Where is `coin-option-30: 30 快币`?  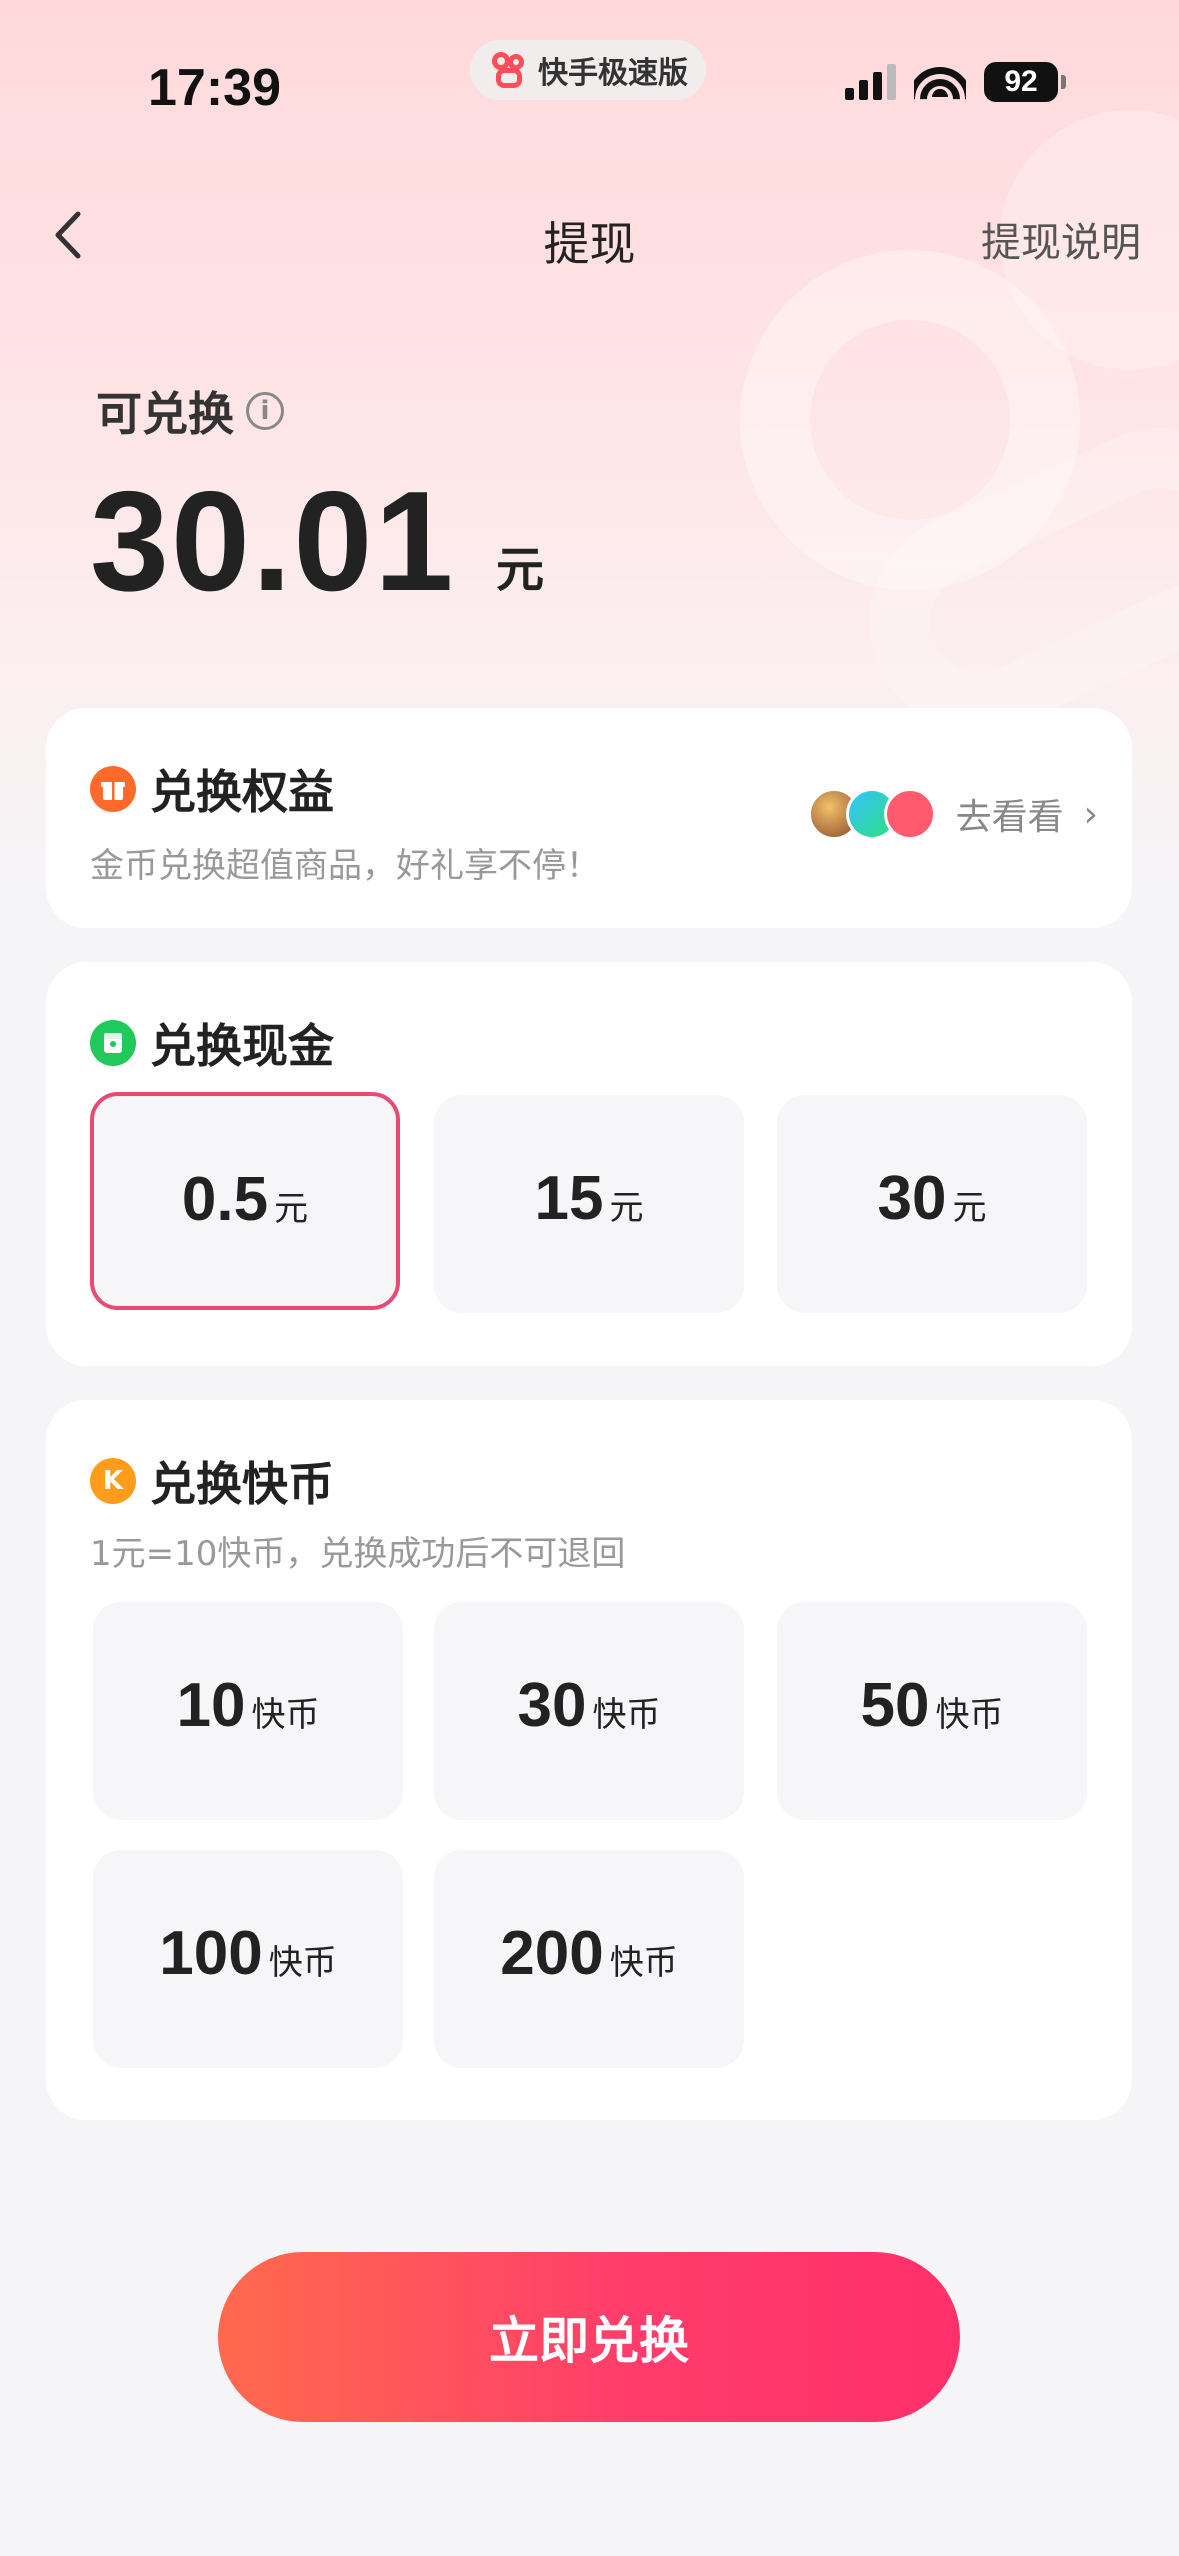 coin-option-30: 30 快币 is located at coordinates (589, 1711).